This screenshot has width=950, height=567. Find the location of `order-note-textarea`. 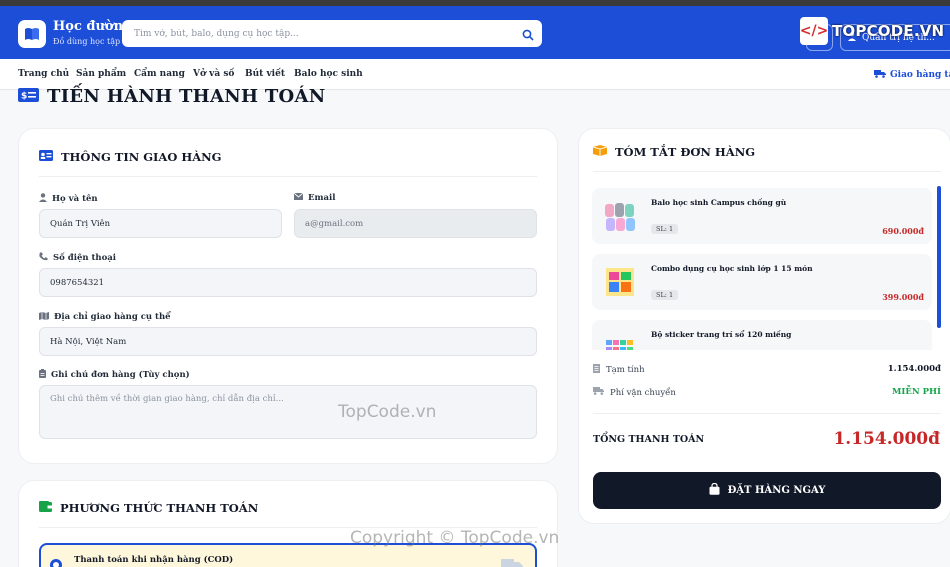

order-note-textarea is located at coordinates (288, 412).